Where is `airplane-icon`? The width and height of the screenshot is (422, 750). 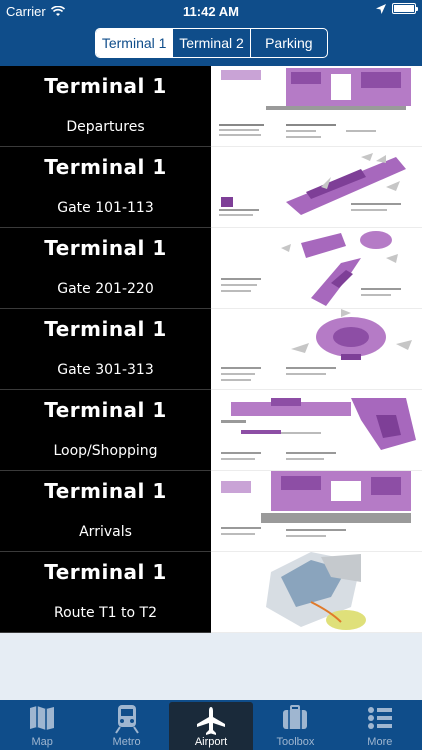
airplane-icon is located at coordinates (211, 721).